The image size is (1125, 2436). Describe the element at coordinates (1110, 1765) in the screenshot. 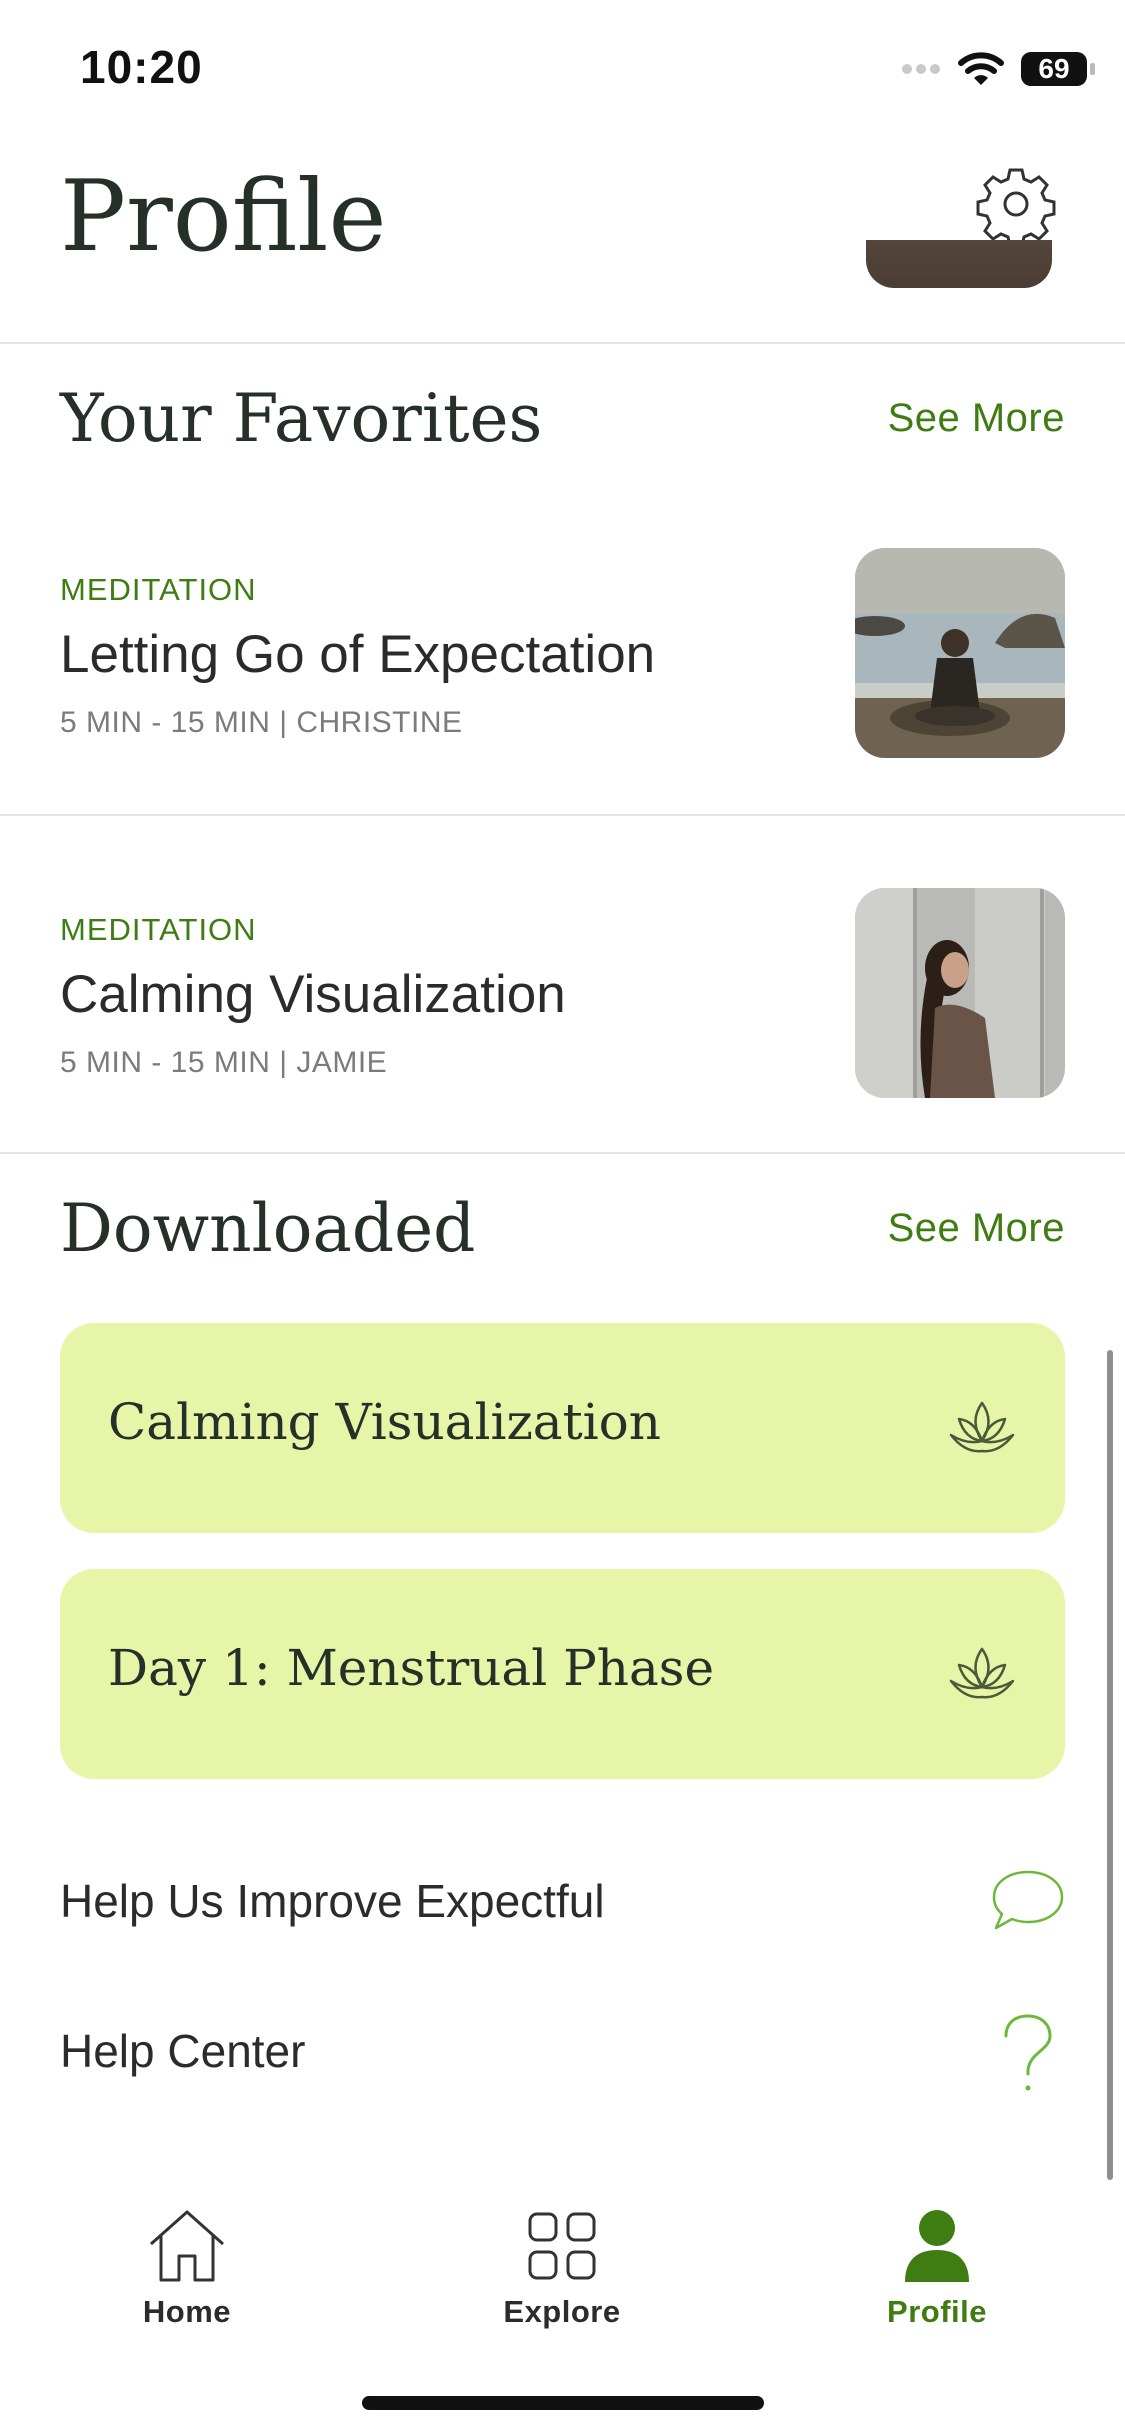

I see `scrollbar` at that location.